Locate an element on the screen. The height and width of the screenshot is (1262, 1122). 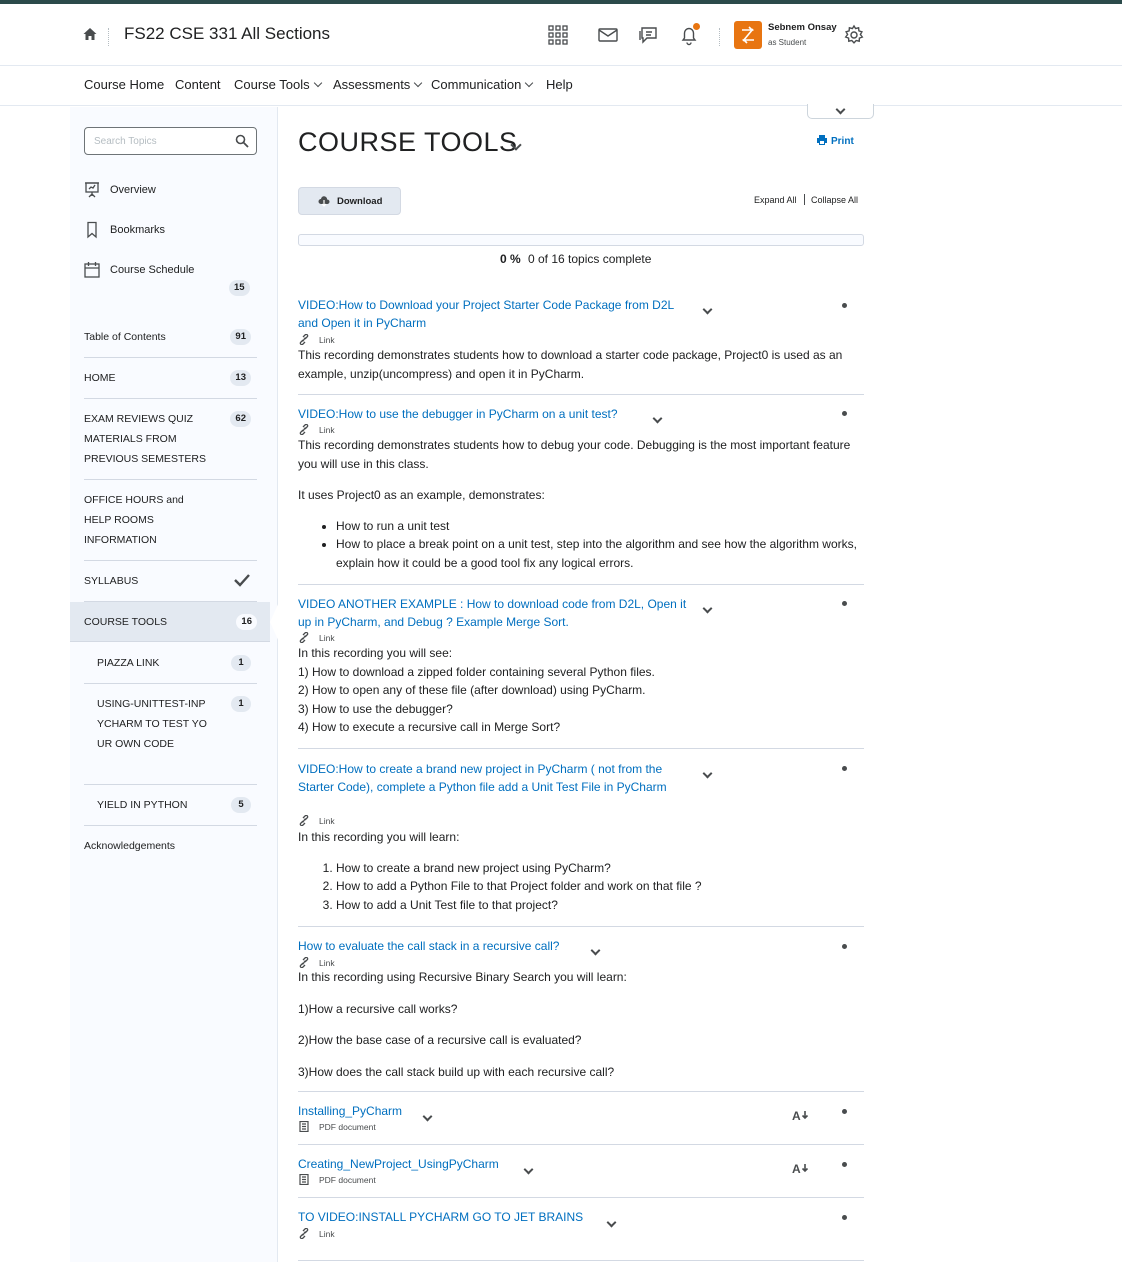
nav-course-home: Course Home is located at coordinates (124, 84).